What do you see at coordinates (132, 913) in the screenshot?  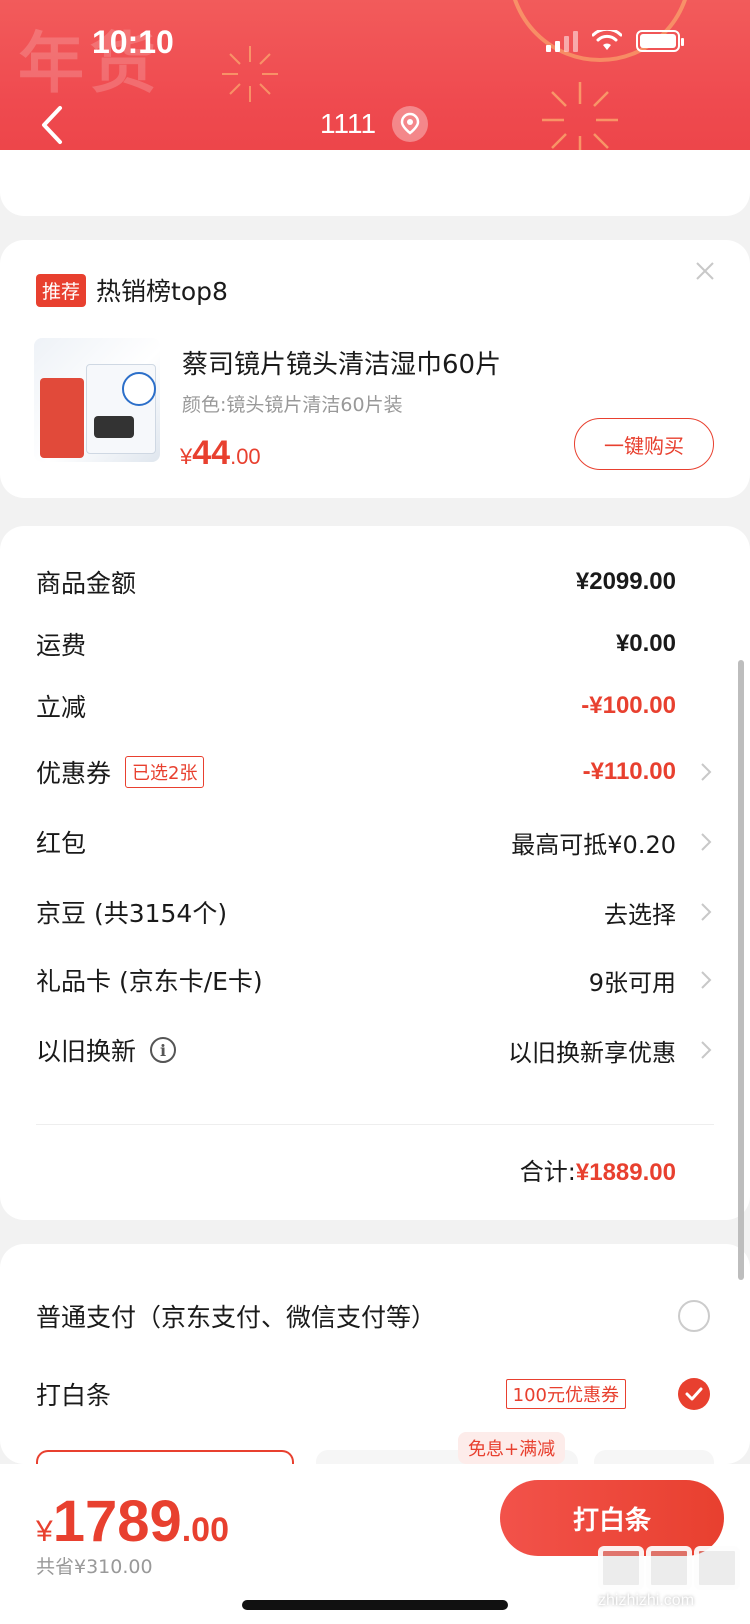 I see `row-label: 京豆 (共3154个)` at bounding box center [132, 913].